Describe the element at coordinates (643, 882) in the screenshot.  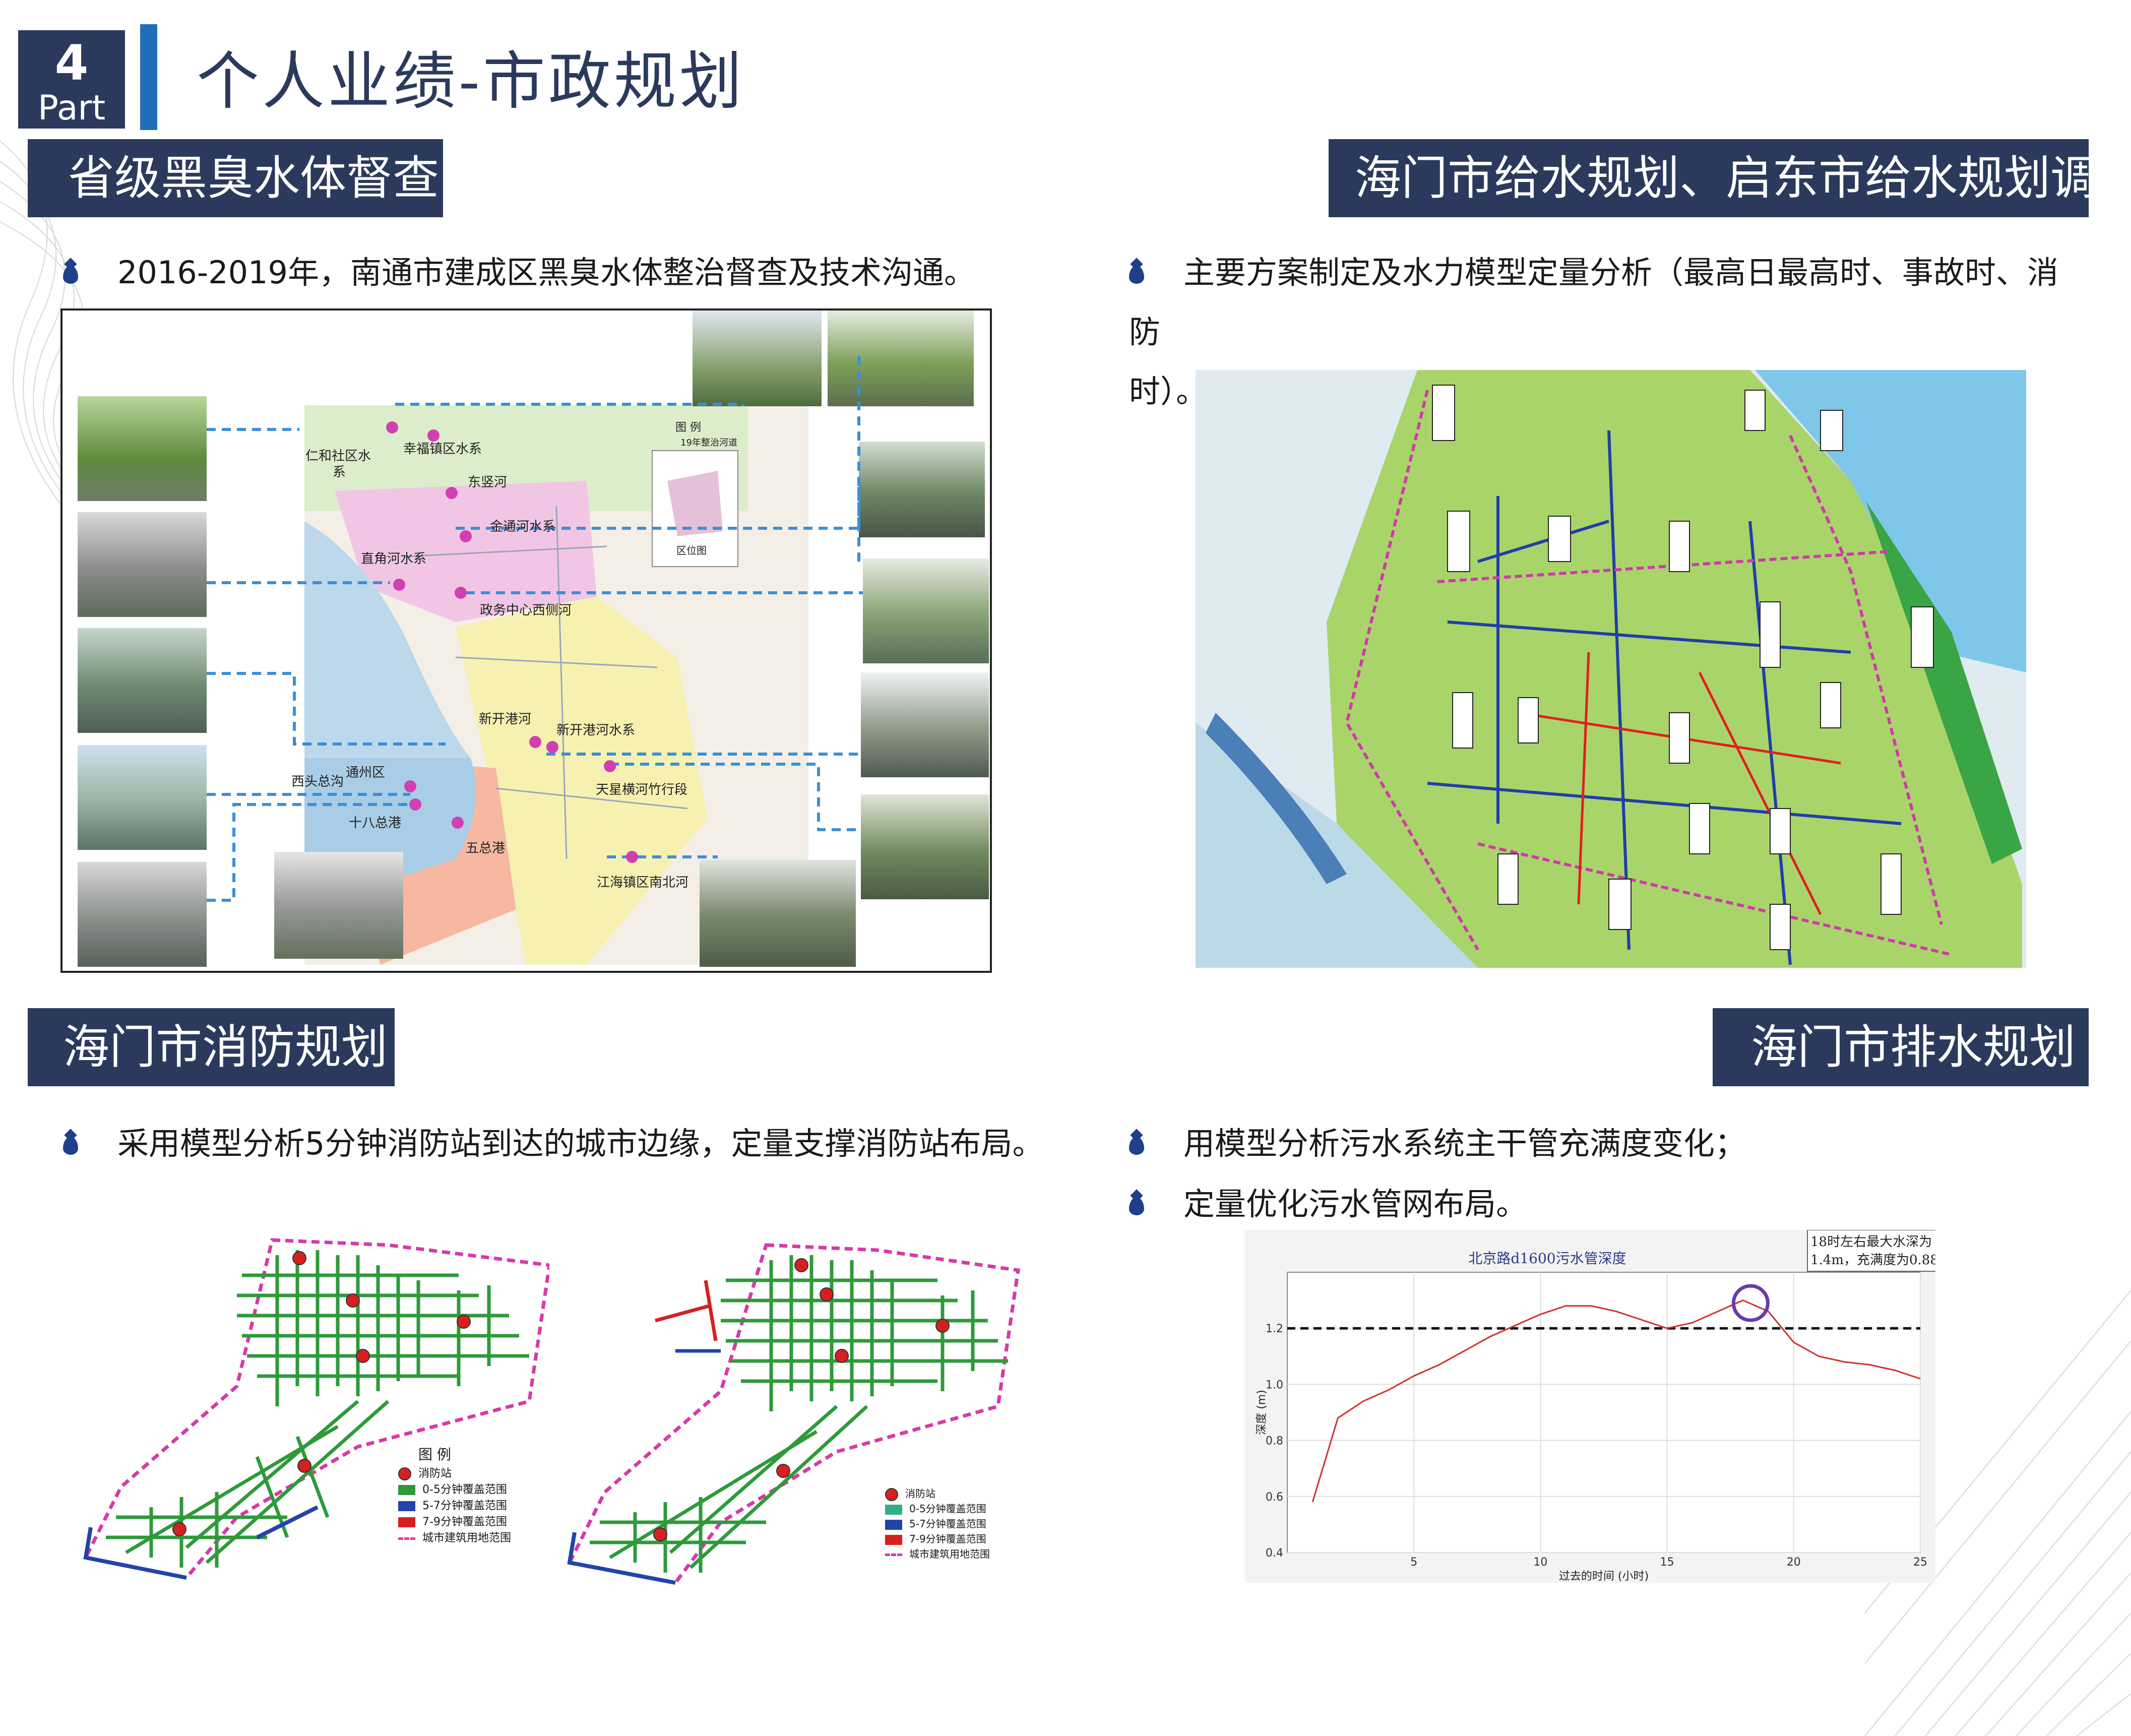
I see `map-label-jianghai: 江海镇区南北河` at that location.